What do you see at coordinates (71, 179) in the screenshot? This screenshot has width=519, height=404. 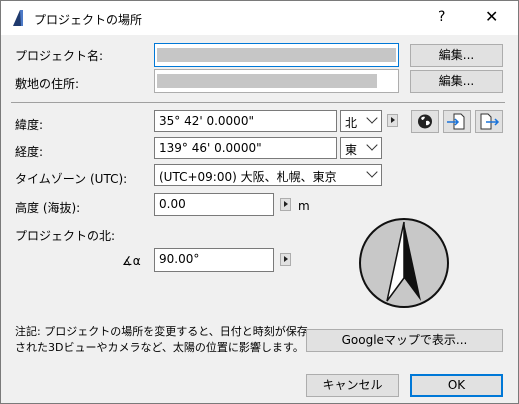 I see `timezone-label: タイムゾーン (UTC):` at bounding box center [71, 179].